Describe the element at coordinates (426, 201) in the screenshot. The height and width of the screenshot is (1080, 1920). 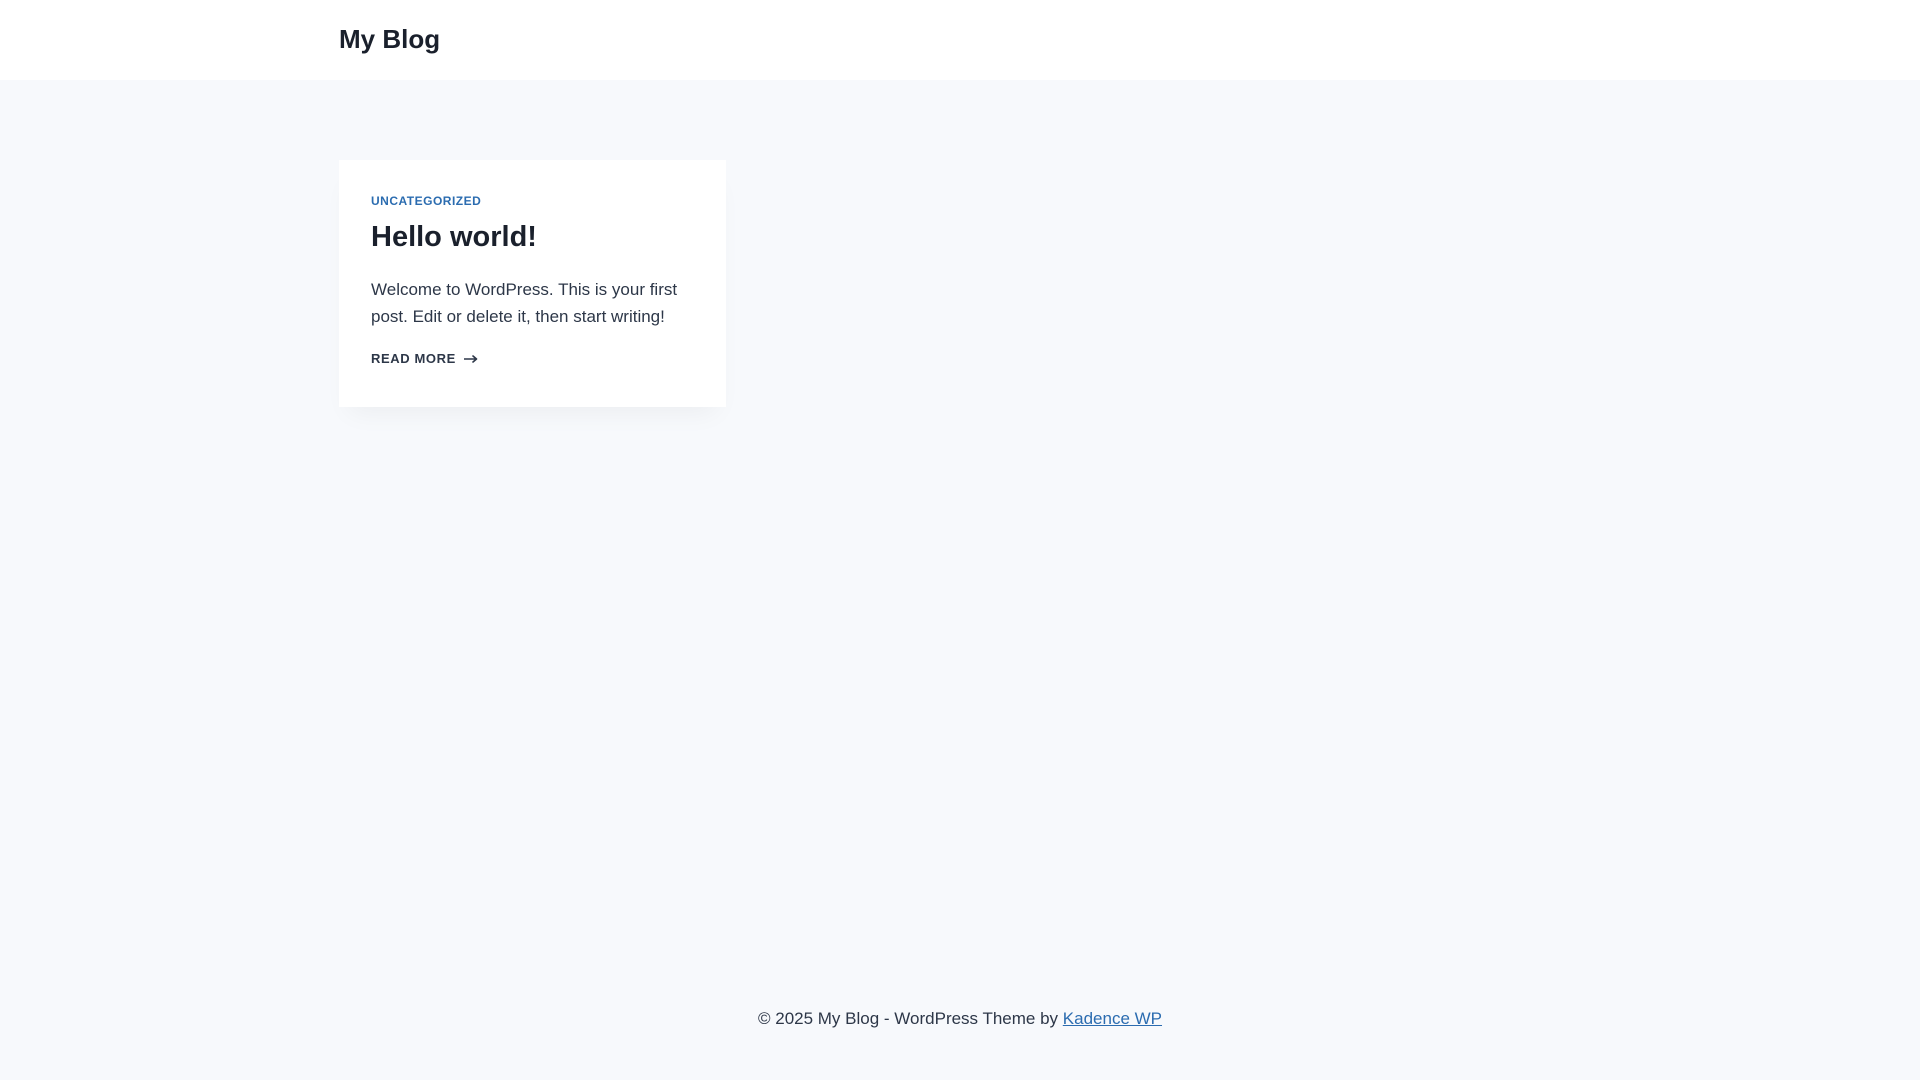
I see `post-category-link: UNCATEGORIZED` at that location.